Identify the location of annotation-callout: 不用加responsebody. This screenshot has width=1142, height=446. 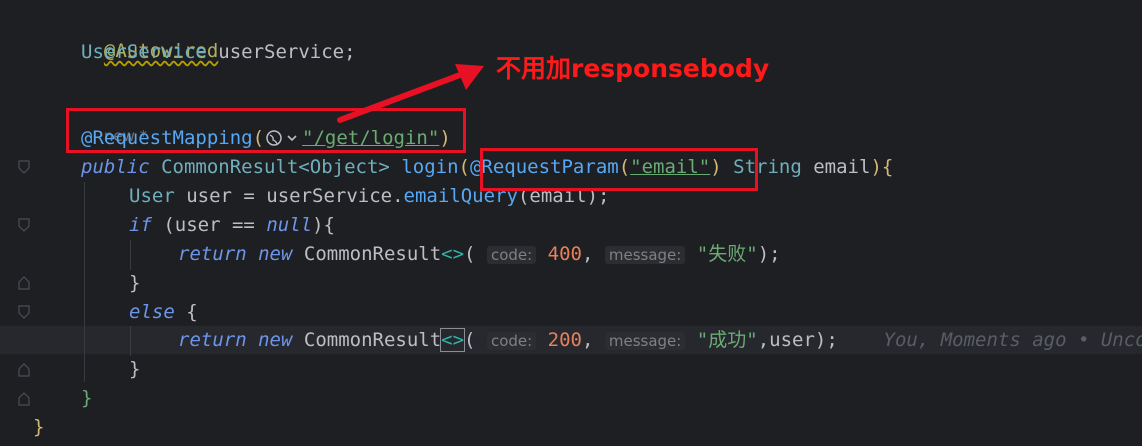
(633, 68).